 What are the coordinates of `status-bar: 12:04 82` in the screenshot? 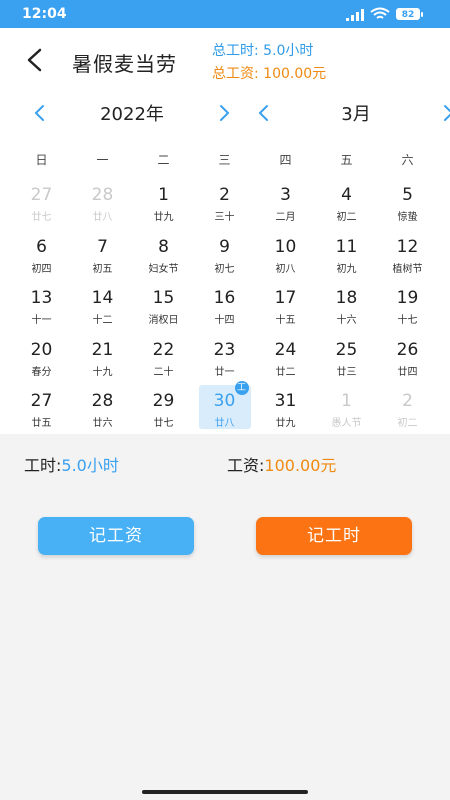 It's located at (225, 14).